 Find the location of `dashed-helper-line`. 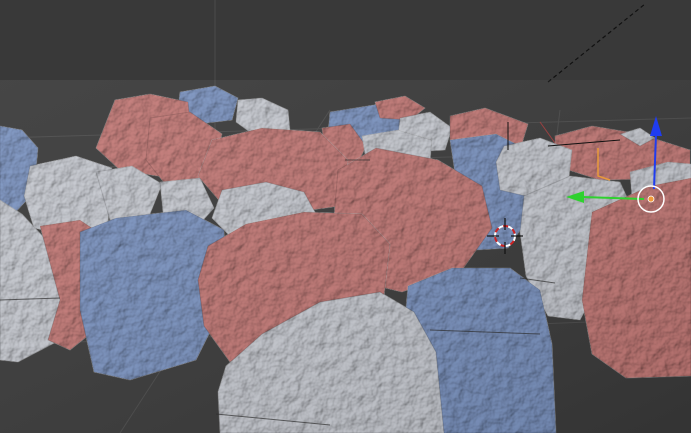

dashed-helper-line is located at coordinates (596, 43).